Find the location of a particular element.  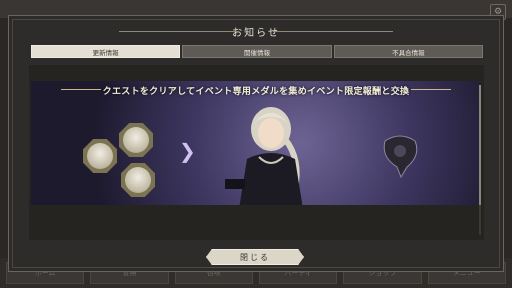

banner-rule-right is located at coordinates (431, 89).